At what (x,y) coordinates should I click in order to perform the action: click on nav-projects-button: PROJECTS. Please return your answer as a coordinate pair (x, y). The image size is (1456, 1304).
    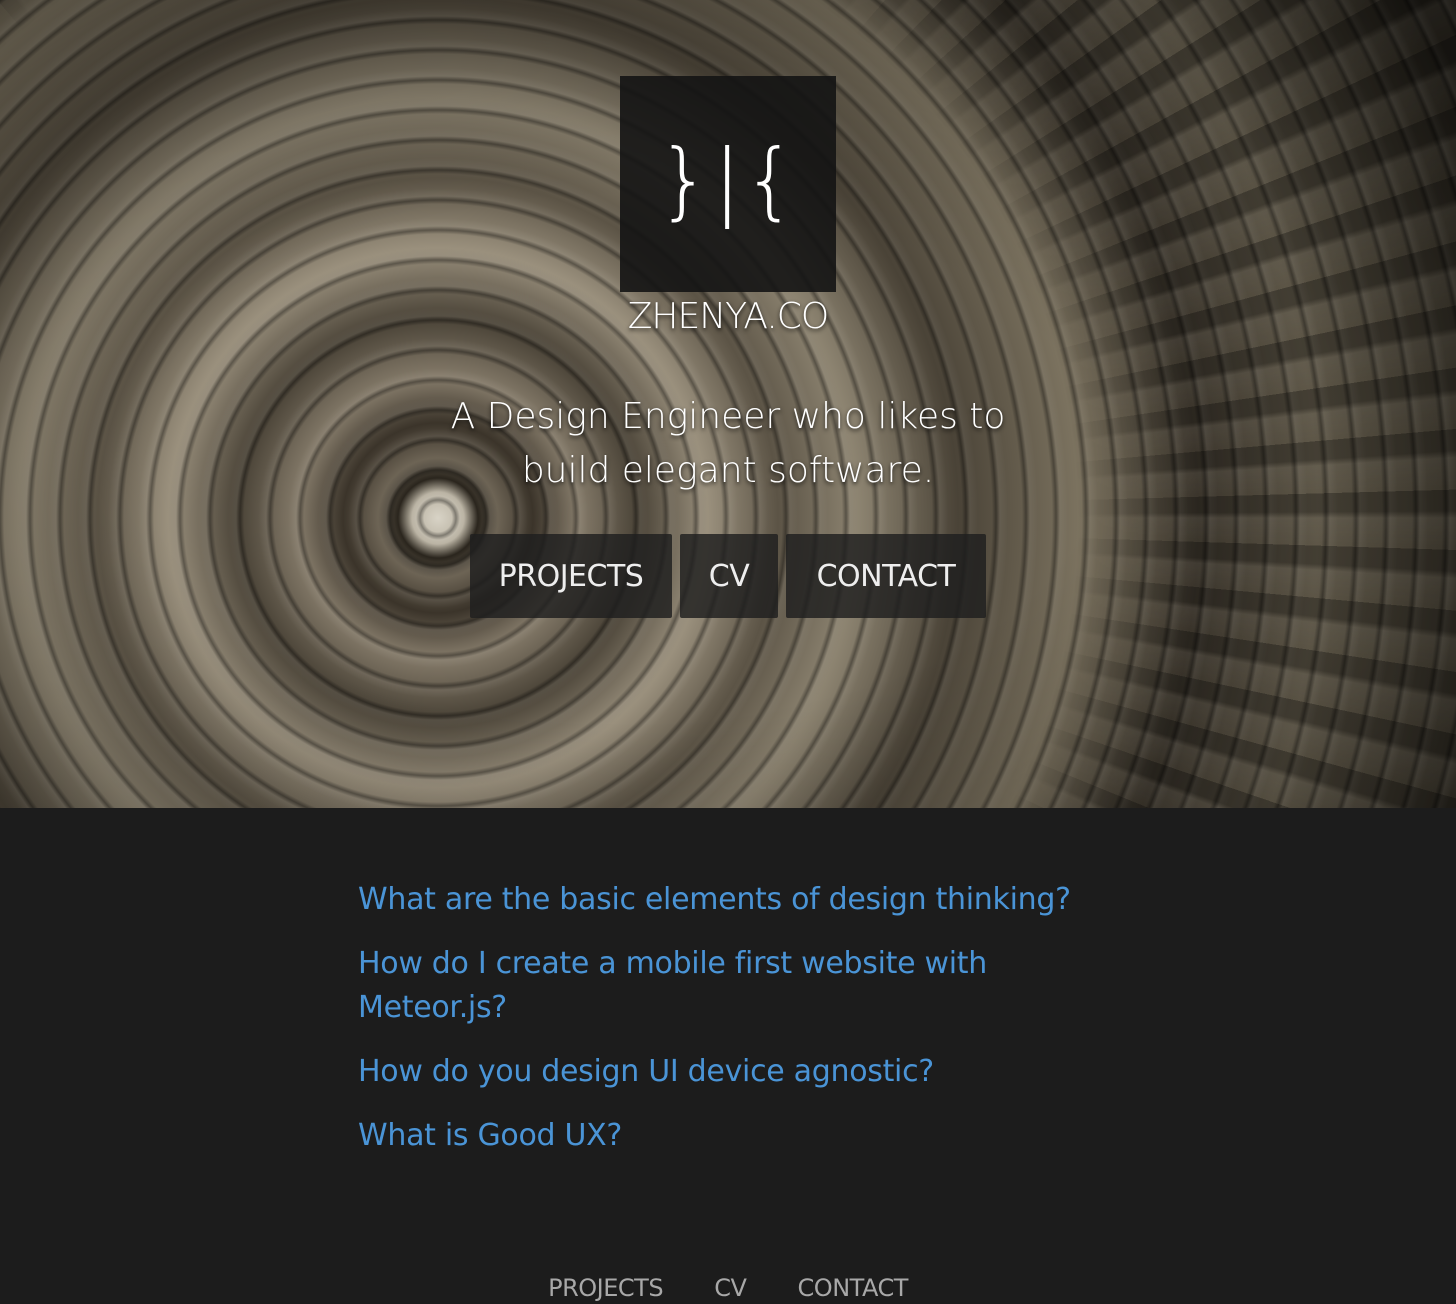
    Looking at the image, I should click on (571, 576).